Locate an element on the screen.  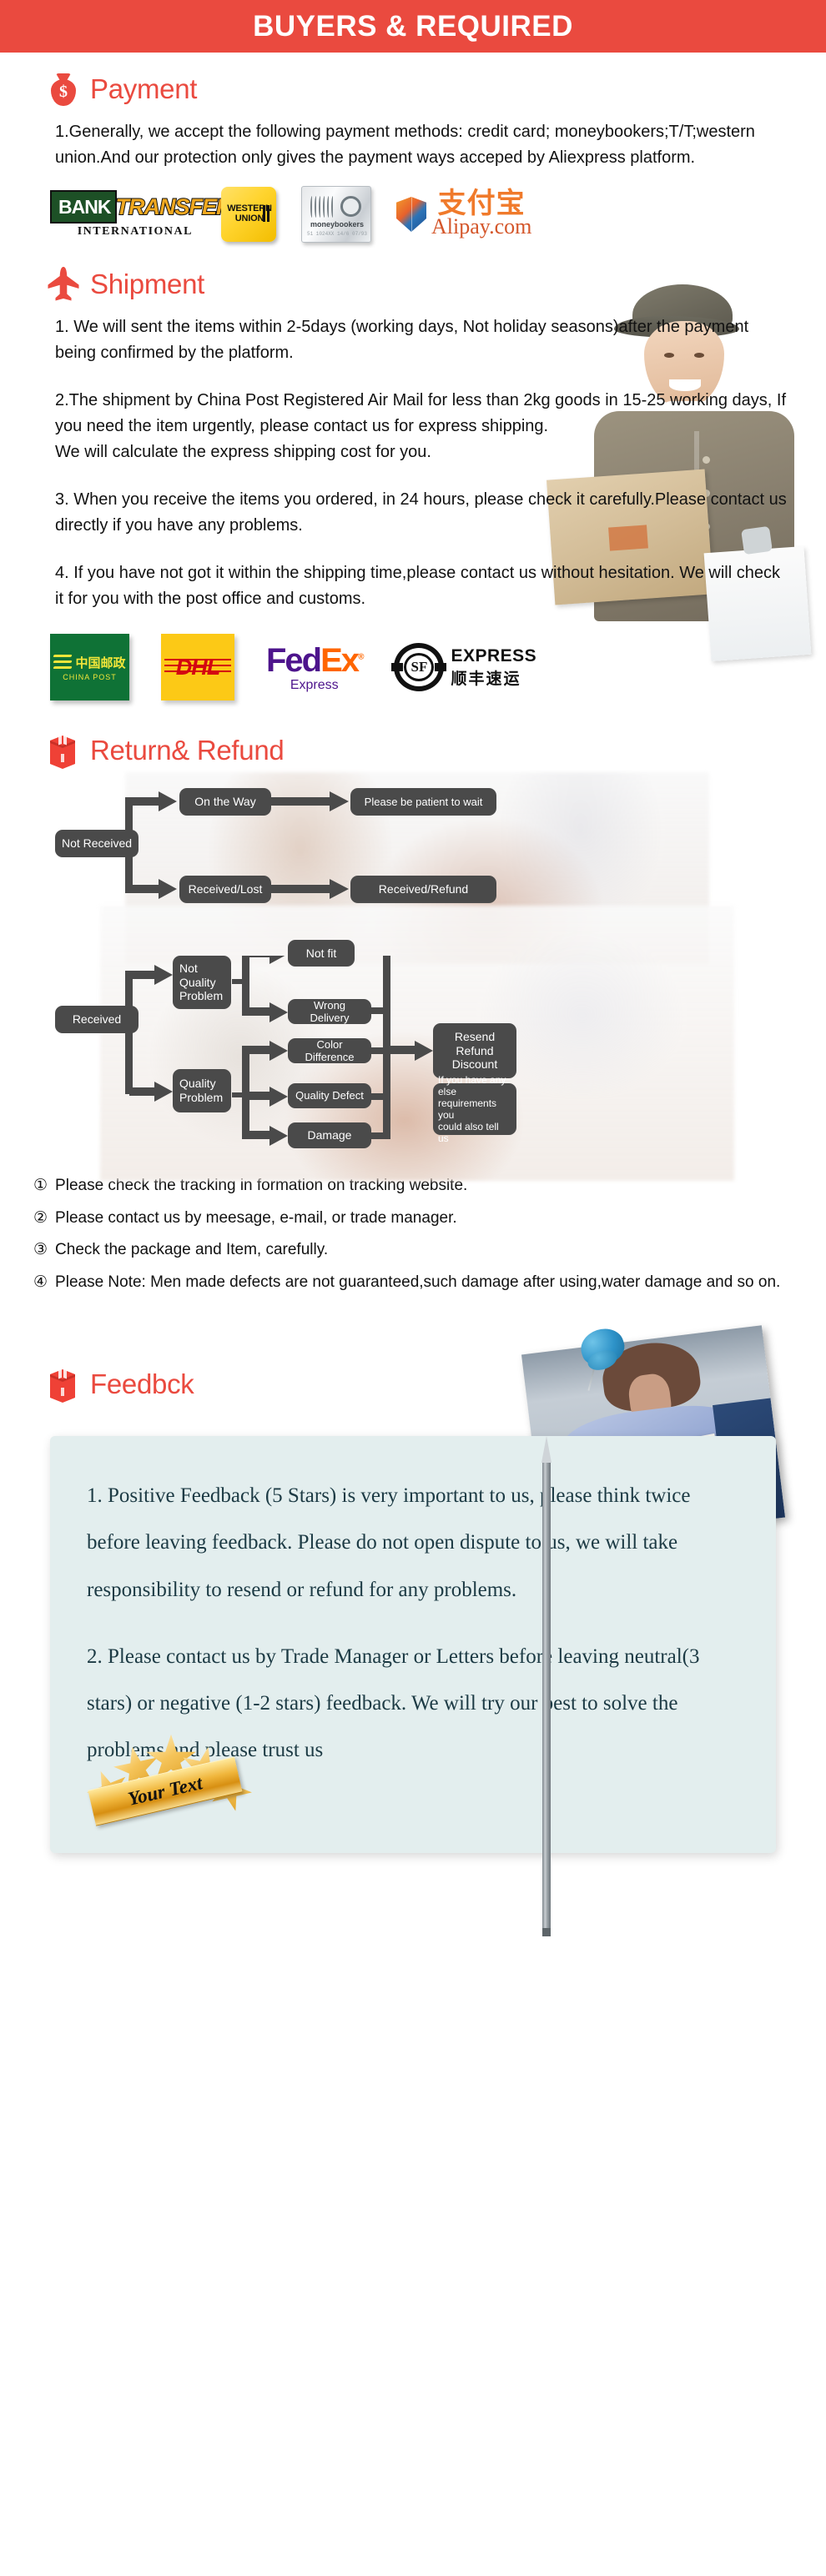
sf-express-chinese-name: 顺丰速运 is located at coordinates (486, 678).